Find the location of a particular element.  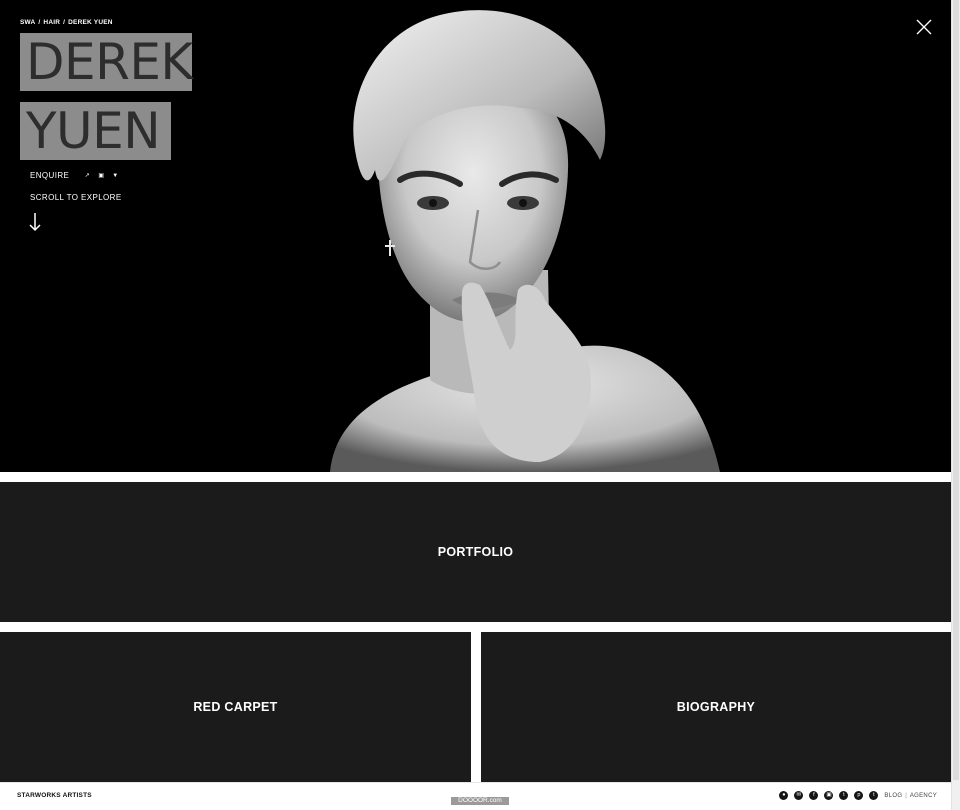

artist-name-last: YUEN is located at coordinates (95, 131).